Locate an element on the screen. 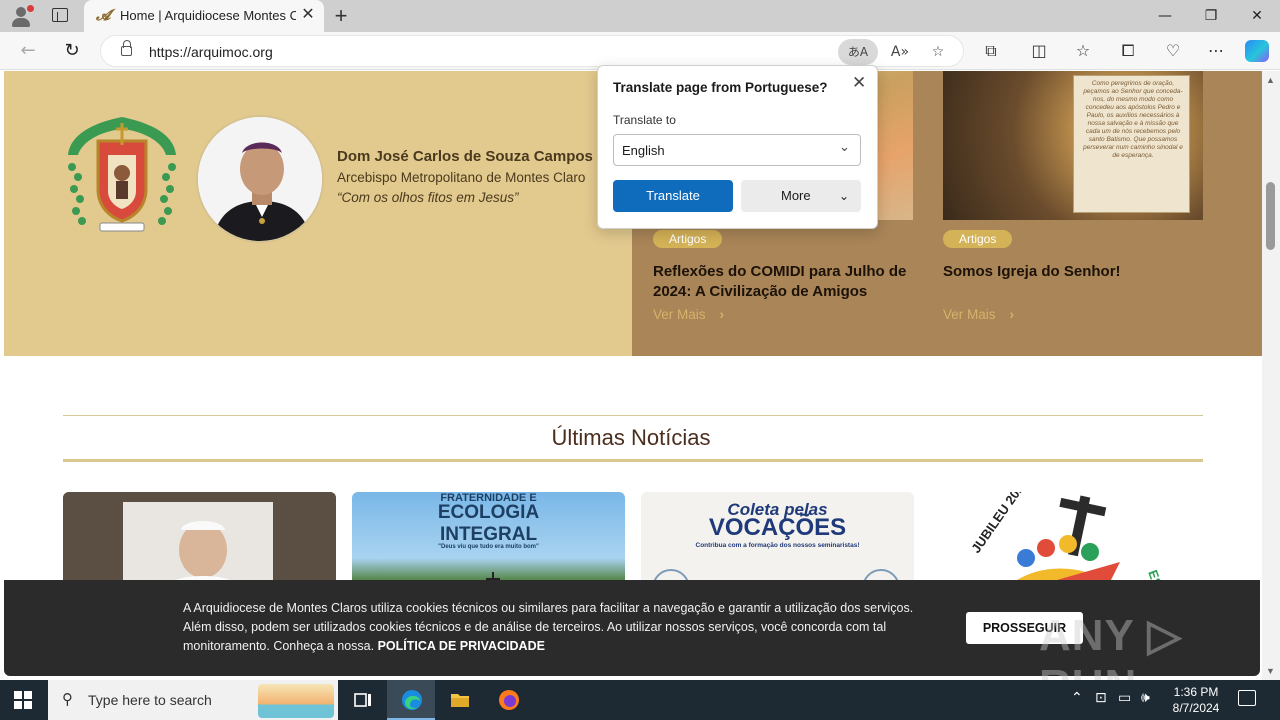 This screenshot has width=1280, height=720. close-icon: ✕ is located at coordinates (859, 83).